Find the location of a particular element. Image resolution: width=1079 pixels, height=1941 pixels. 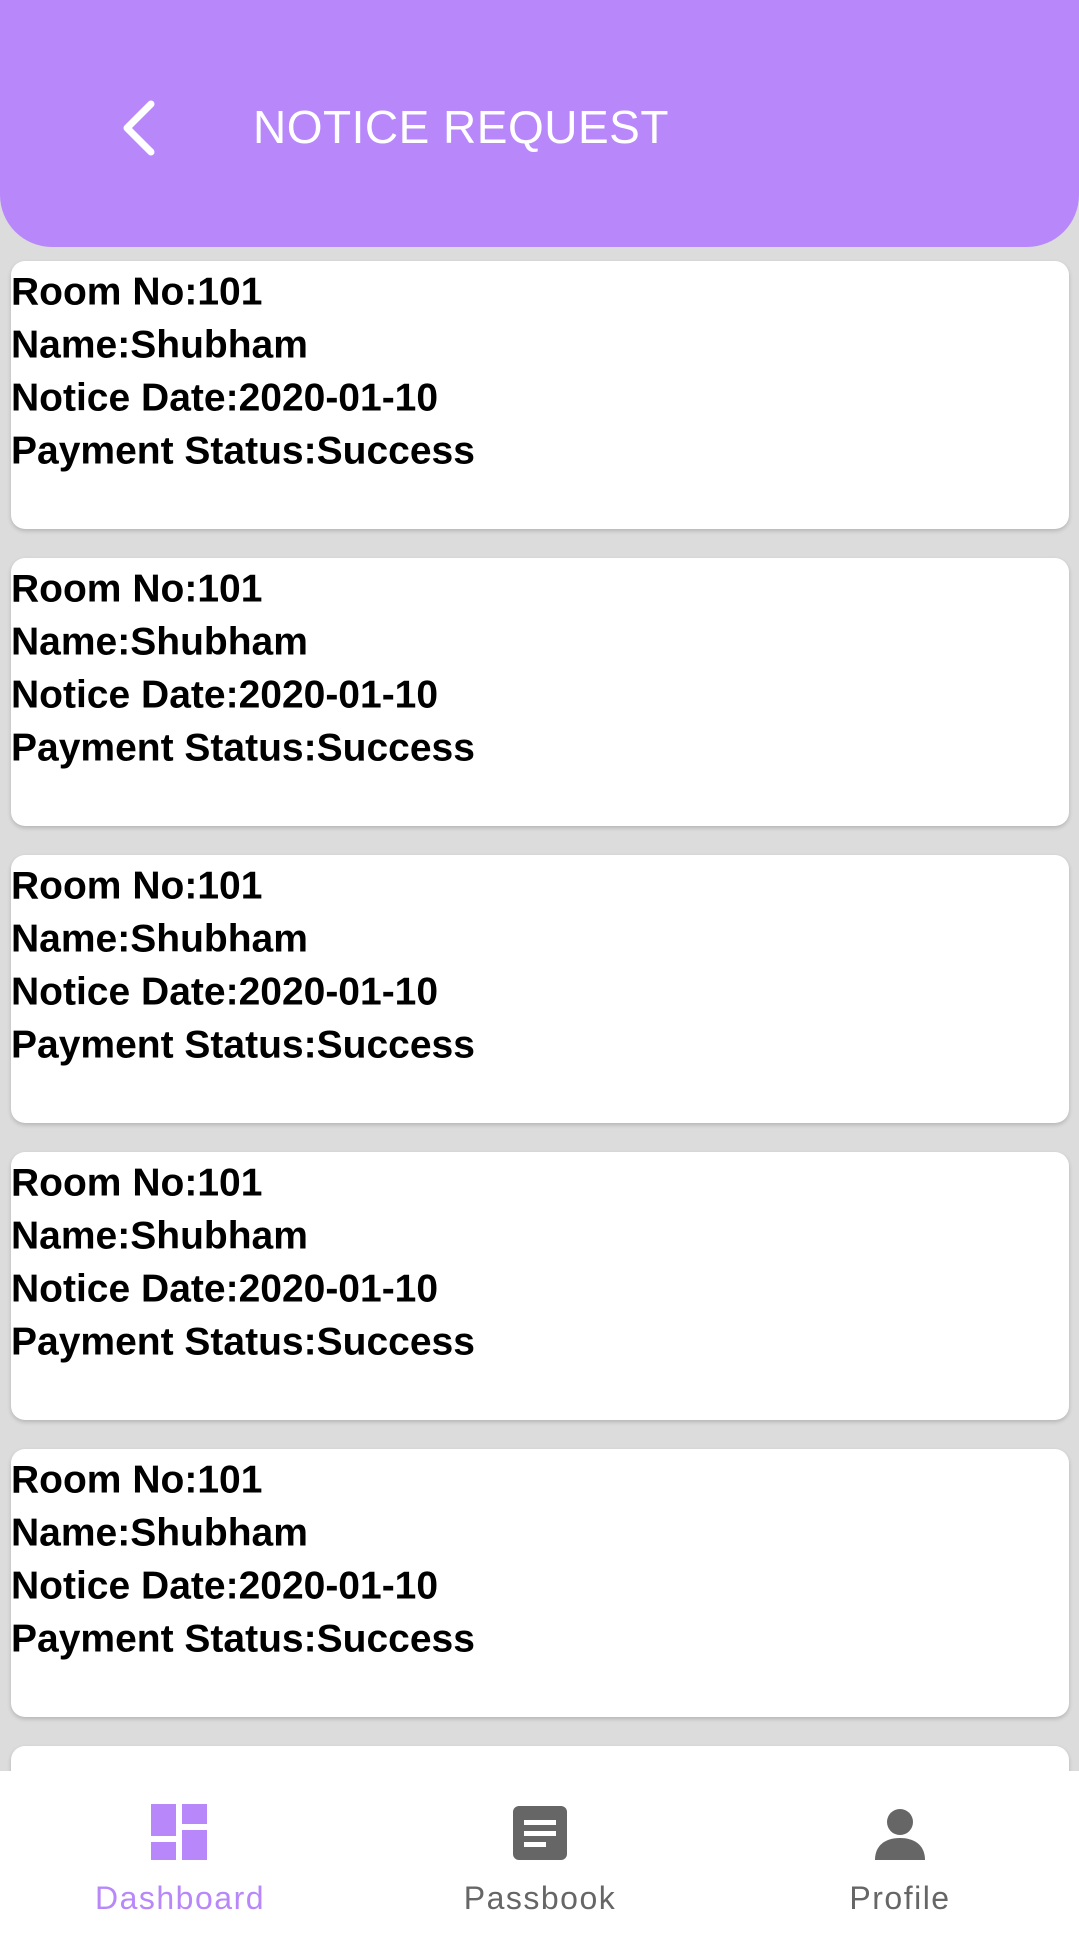

page-title: NOTICE REQUEST is located at coordinates (461, 127).